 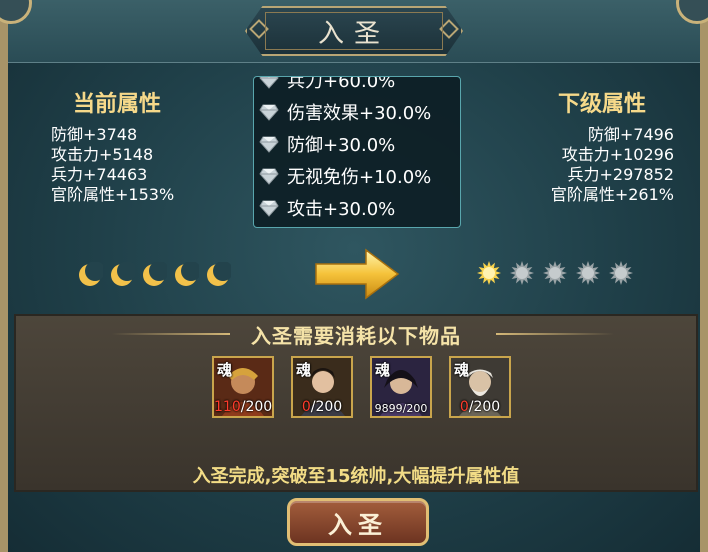 What do you see at coordinates (113, 194) in the screenshot?
I see `current-attr-line: 官阶属性+153%` at bounding box center [113, 194].